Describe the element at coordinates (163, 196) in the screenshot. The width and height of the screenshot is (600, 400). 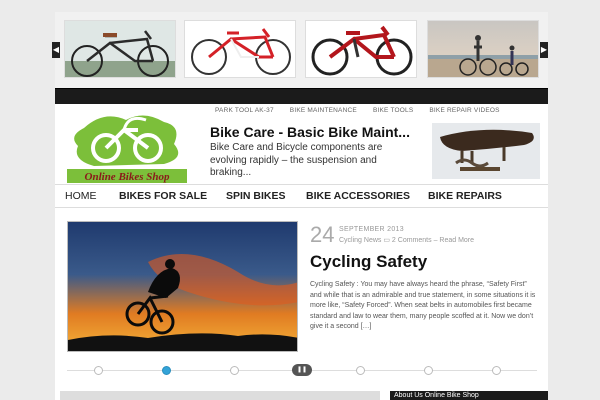
I see `nav-item-bikes-for-sale: BIKES FOR SALE` at that location.